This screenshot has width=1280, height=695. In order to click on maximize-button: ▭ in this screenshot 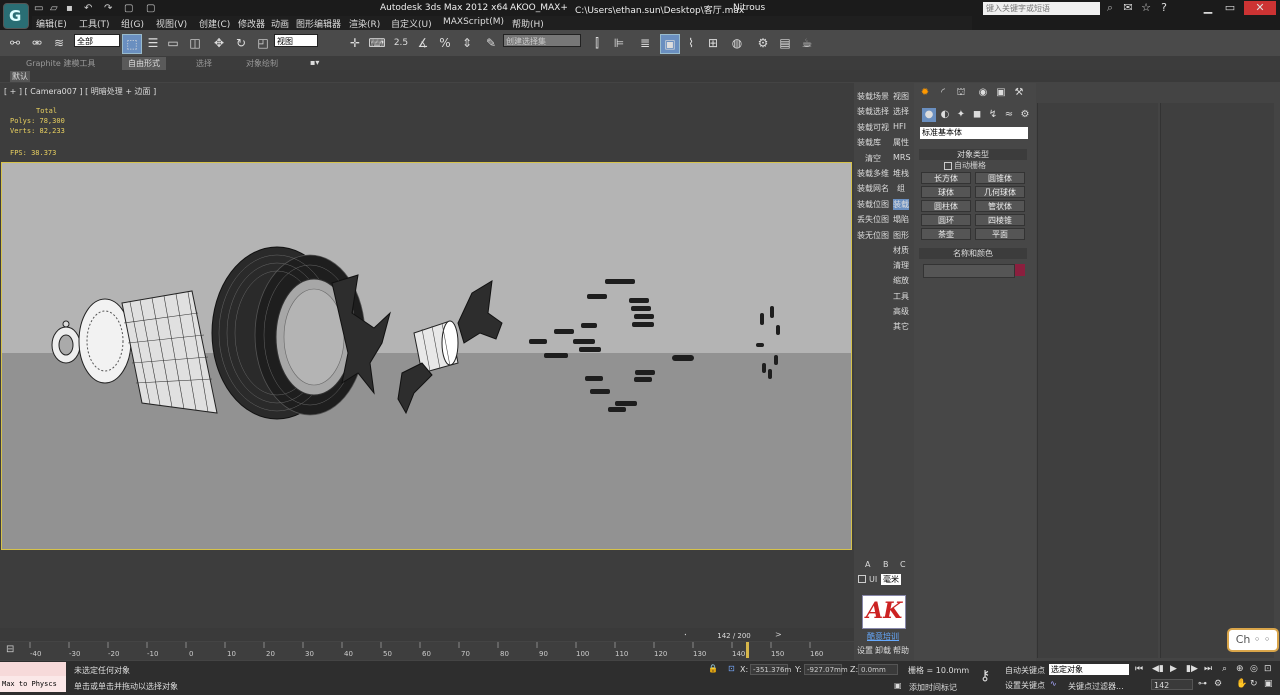, I will do `click(1230, 8)`.